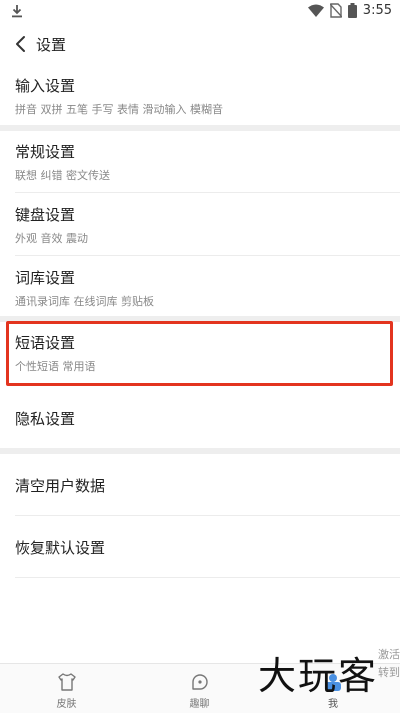  Describe the element at coordinates (66, 682) in the screenshot. I see `shirt-icon` at that location.